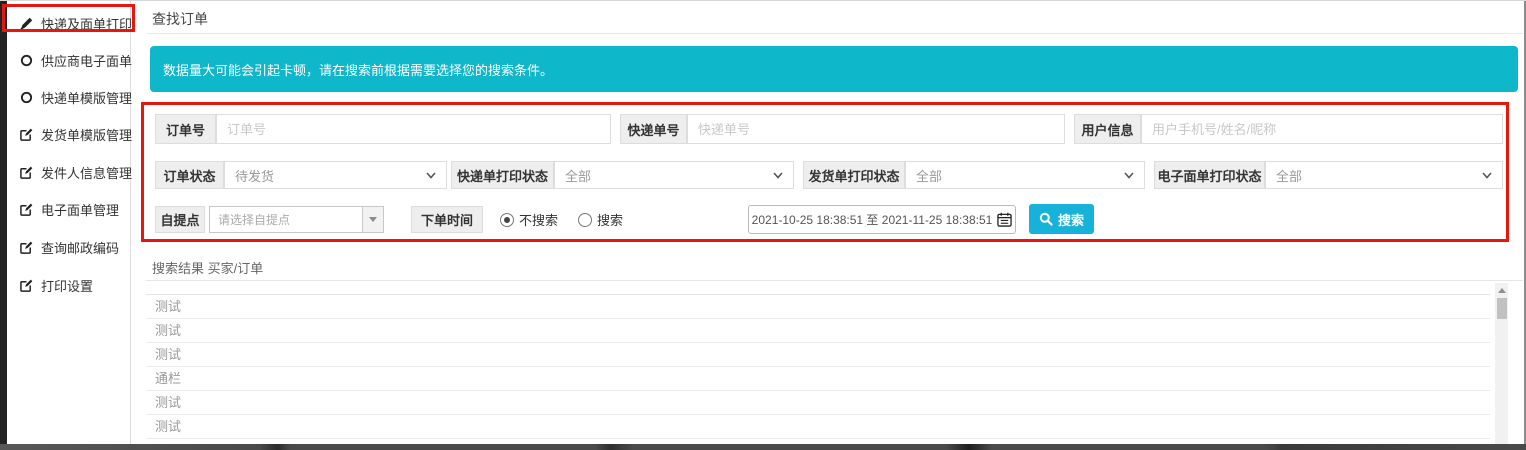  What do you see at coordinates (854, 175) in the screenshot?
I see `invoice-print-status-label: 发货单打印状态` at bounding box center [854, 175].